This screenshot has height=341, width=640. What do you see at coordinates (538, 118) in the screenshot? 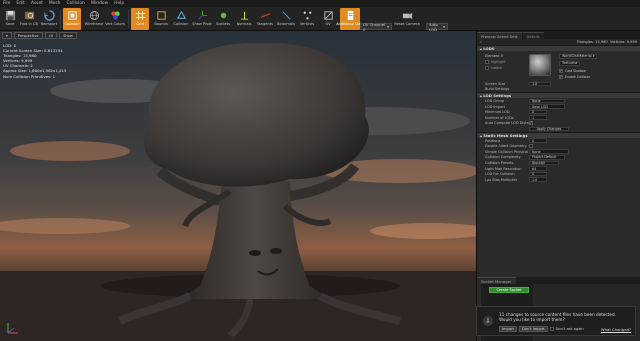
I see `number-of-lods-field: 1` at bounding box center [538, 118].